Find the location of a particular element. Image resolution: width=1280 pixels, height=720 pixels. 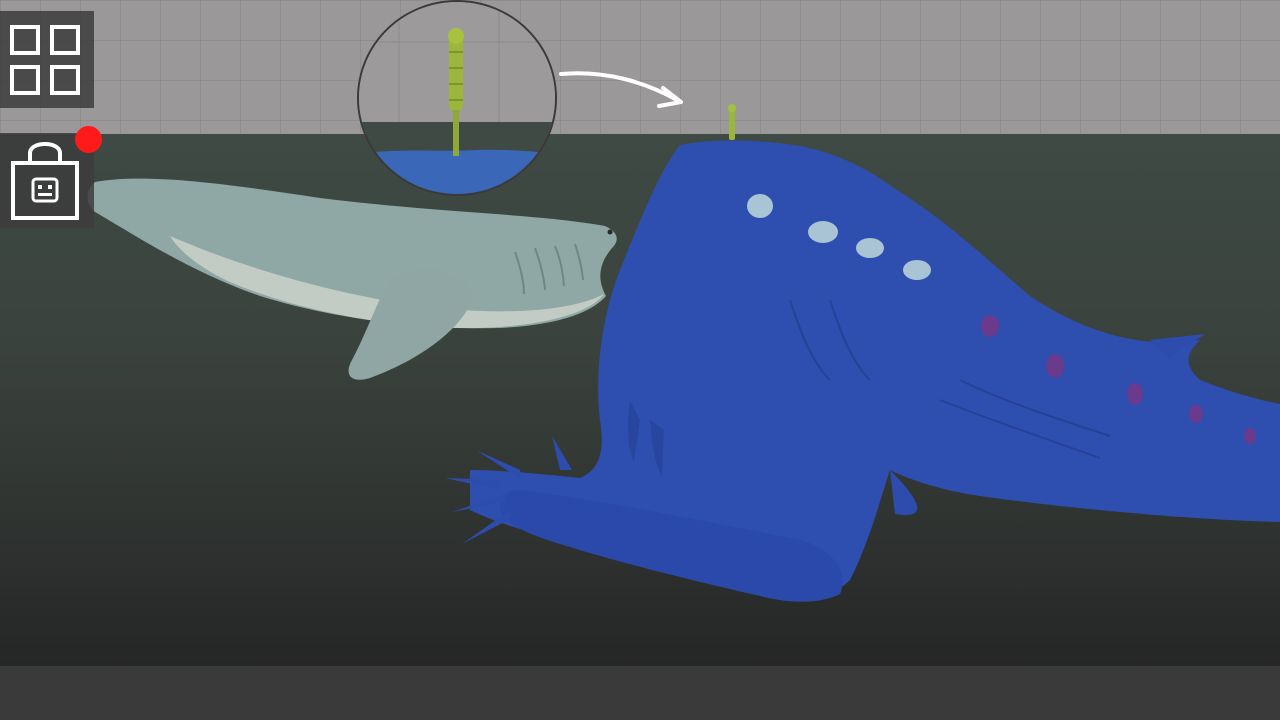

zoom-lens-image is located at coordinates (457, 98).